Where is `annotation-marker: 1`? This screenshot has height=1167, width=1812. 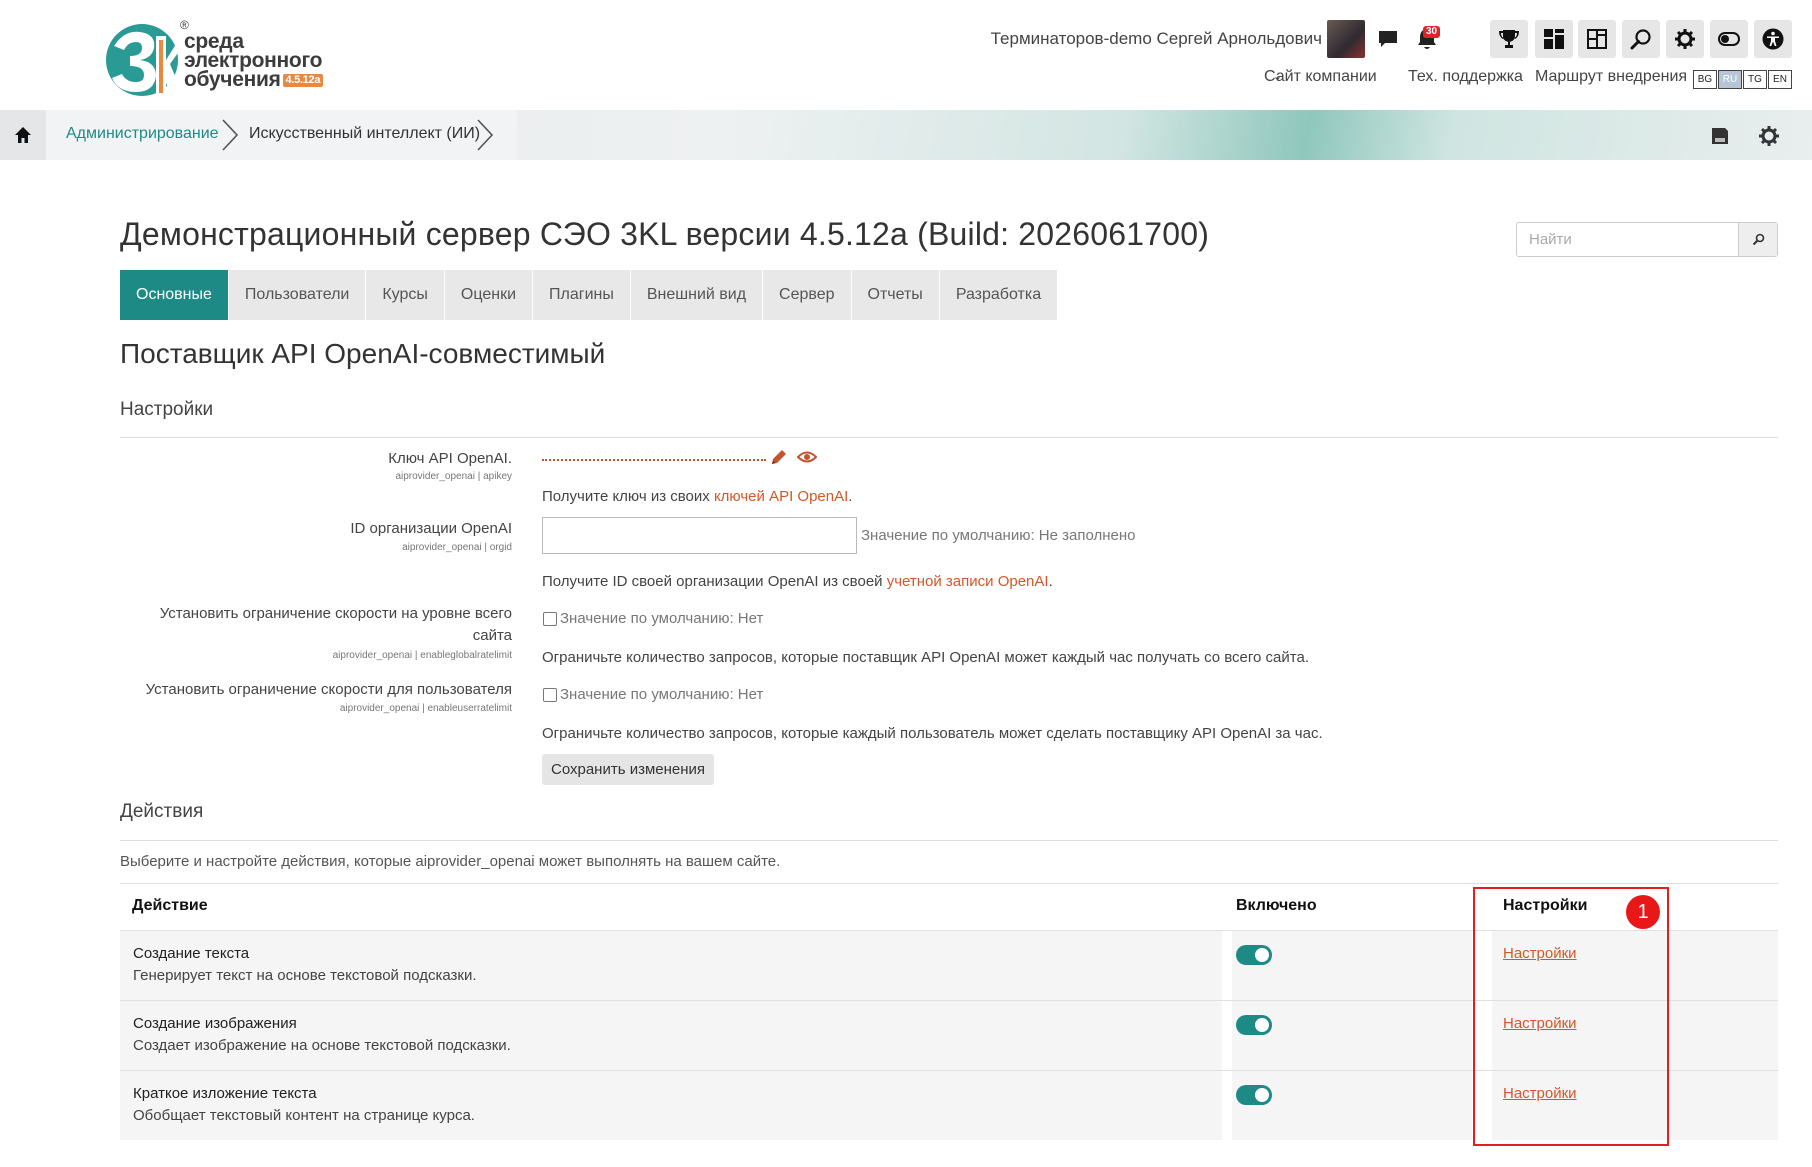 annotation-marker: 1 is located at coordinates (1643, 912).